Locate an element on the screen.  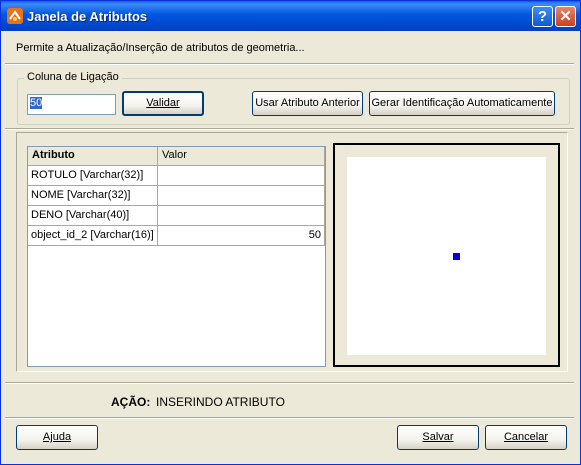
window-title: Janela de Atributos is located at coordinates (87, 16).